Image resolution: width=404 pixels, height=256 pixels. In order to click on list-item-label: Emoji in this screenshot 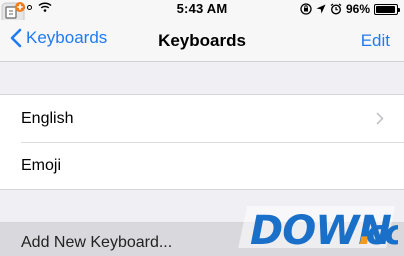, I will do `click(41, 165)`.